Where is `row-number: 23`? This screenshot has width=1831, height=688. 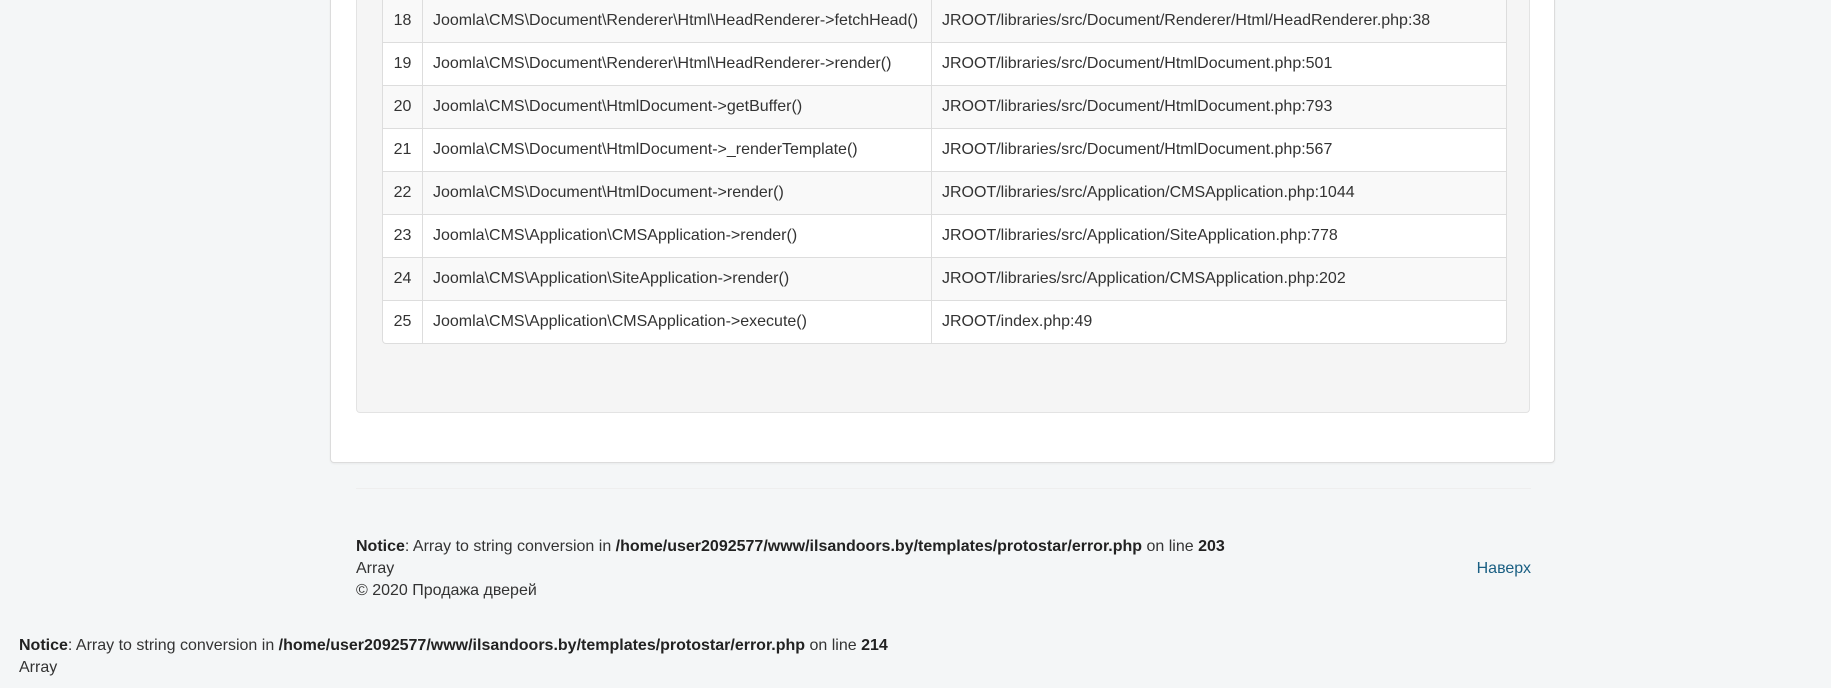
row-number: 23 is located at coordinates (402, 235).